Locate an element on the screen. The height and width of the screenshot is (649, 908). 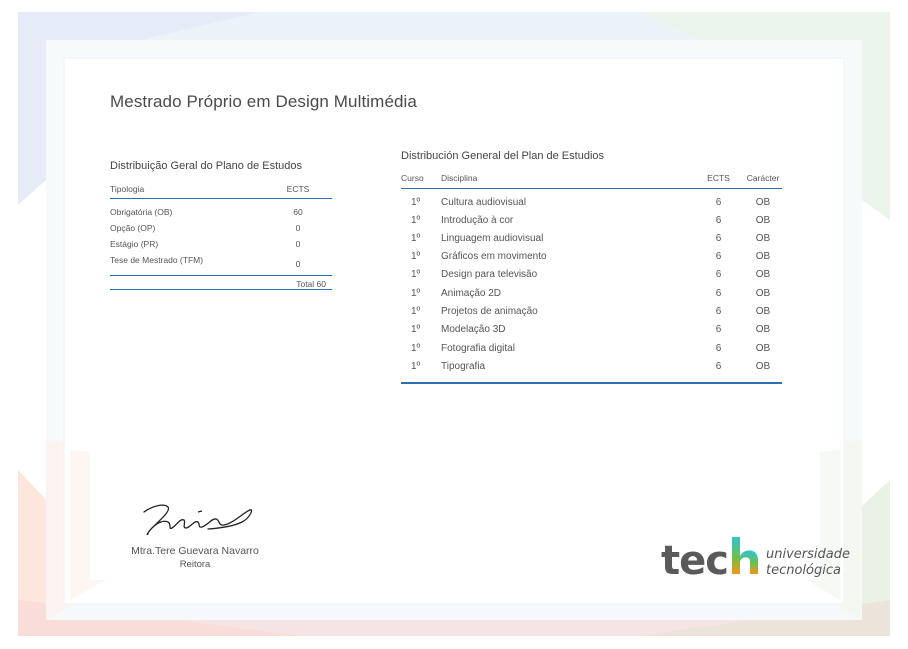
row-type: Tese de Mestrado (TFM) is located at coordinates (157, 260).